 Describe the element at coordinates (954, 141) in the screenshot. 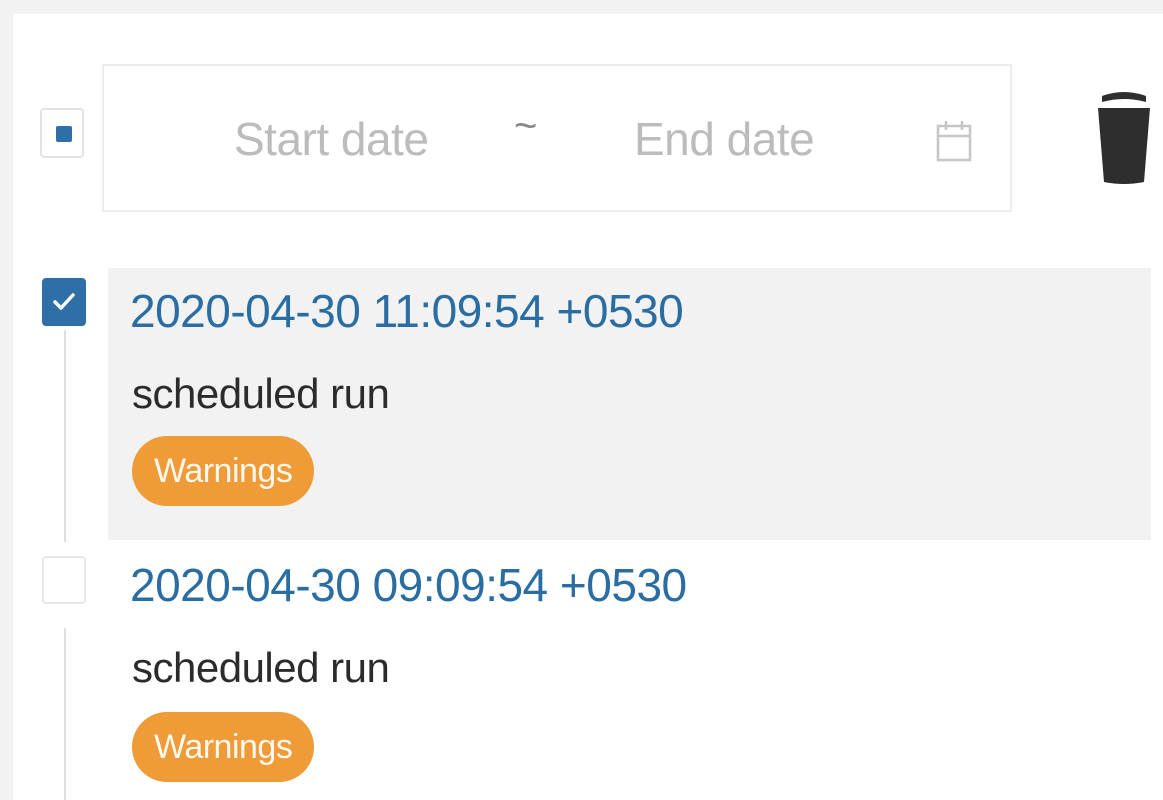

I see `calendar-icon` at that location.